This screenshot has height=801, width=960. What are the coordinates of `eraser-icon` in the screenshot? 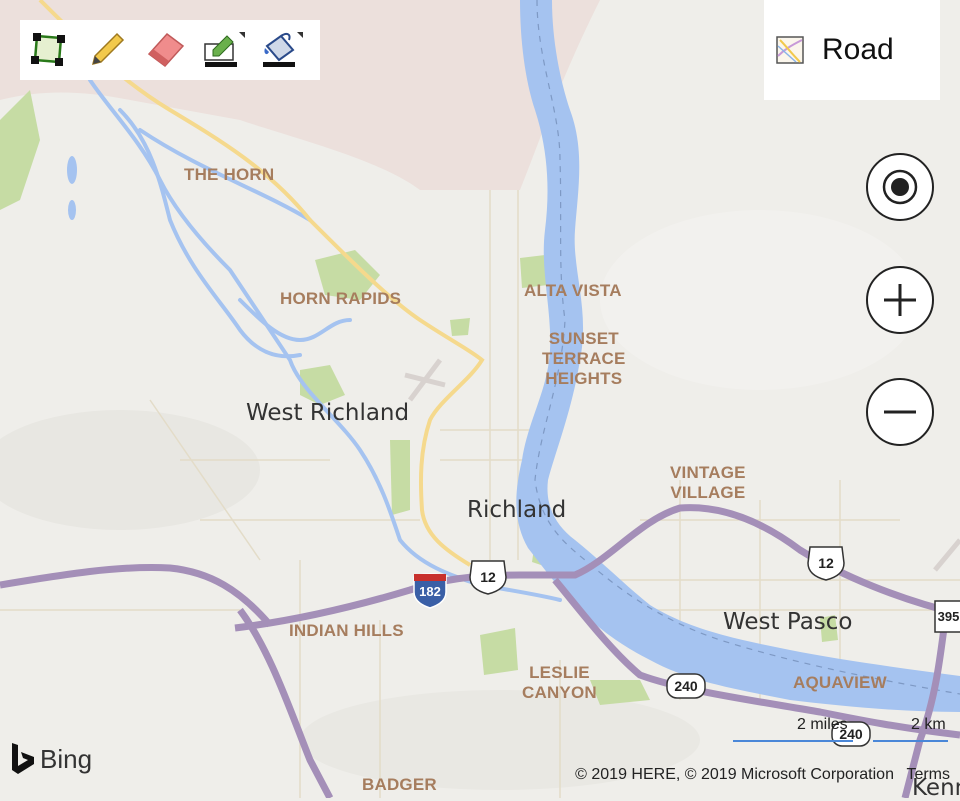 It's located at (165, 50).